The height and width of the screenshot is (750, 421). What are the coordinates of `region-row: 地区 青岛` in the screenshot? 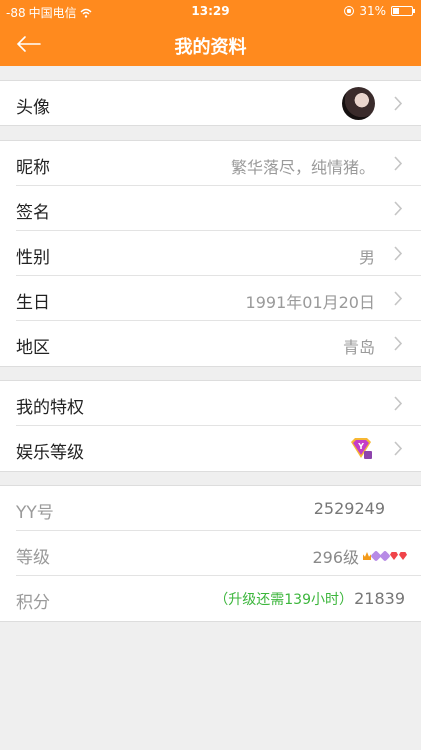 It's located at (218, 343).